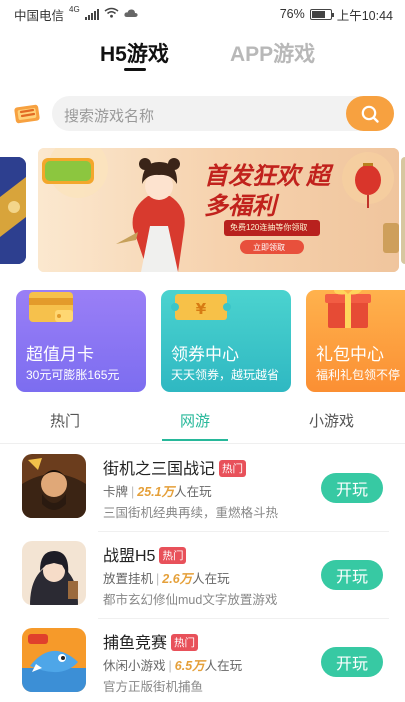 This screenshot has width=405, height=702. I want to click on search-bar: 搜索游戏名称, so click(223, 113).